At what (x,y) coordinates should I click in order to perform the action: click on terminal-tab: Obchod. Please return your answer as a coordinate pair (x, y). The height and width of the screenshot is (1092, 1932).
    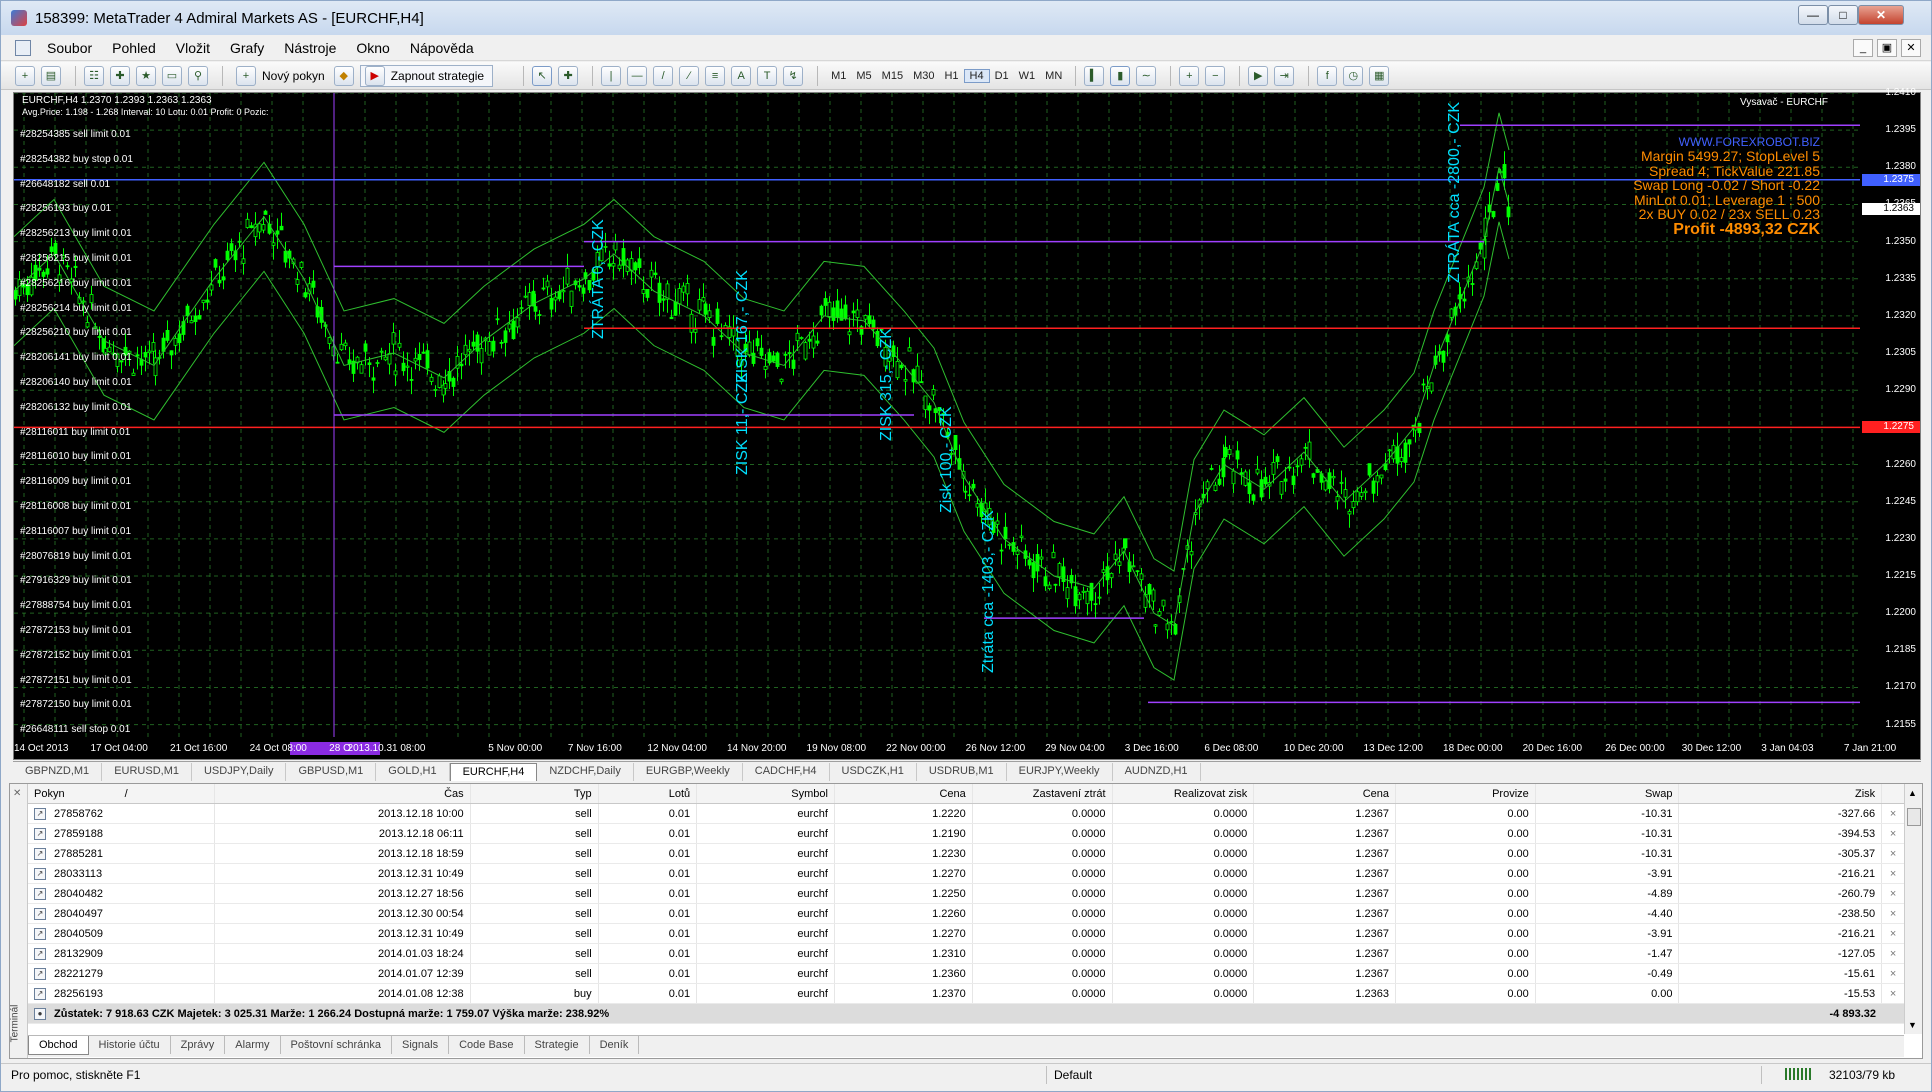
    Looking at the image, I should click on (58, 1045).